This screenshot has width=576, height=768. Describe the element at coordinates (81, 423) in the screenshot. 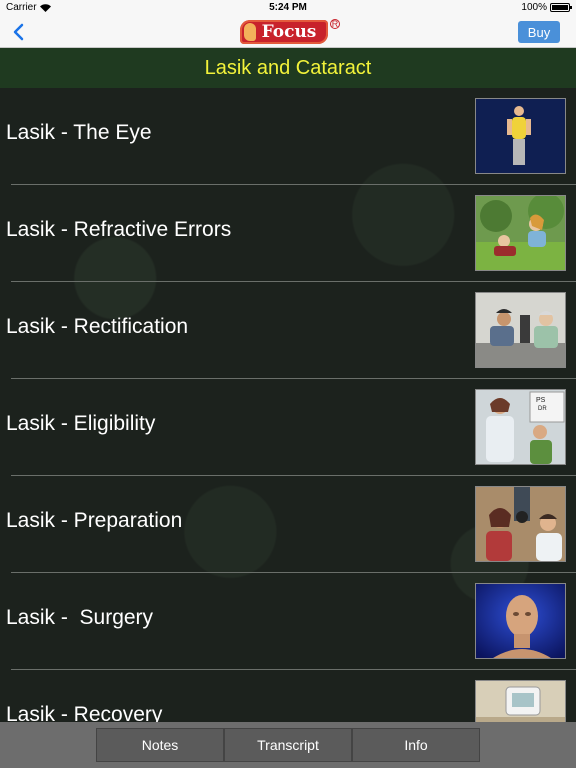

I see `lesson-title: Lasik - Eligibility` at that location.